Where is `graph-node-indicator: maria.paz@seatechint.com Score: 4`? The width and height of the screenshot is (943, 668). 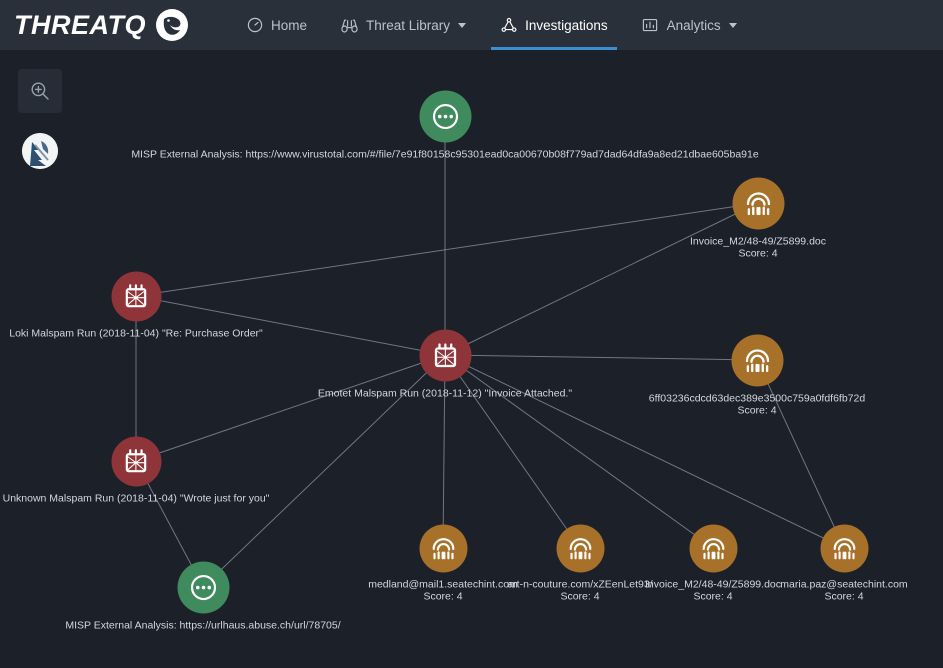 graph-node-indicator: maria.paz@seatechint.com Score: 4 is located at coordinates (844, 563).